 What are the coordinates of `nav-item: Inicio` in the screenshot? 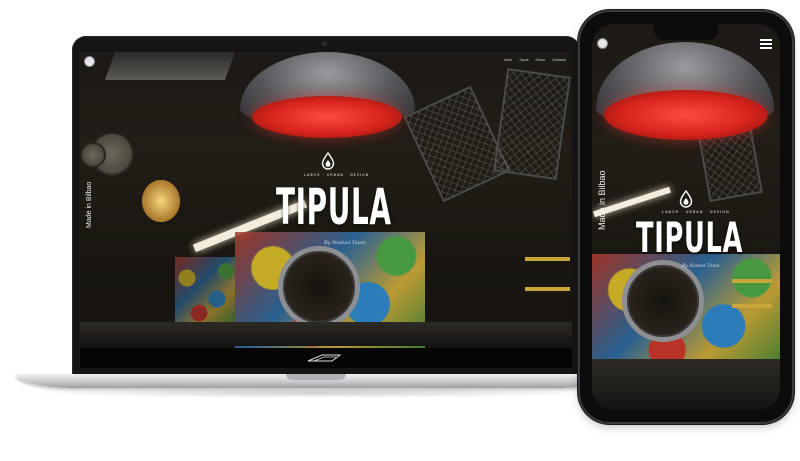 It's located at (508, 60).